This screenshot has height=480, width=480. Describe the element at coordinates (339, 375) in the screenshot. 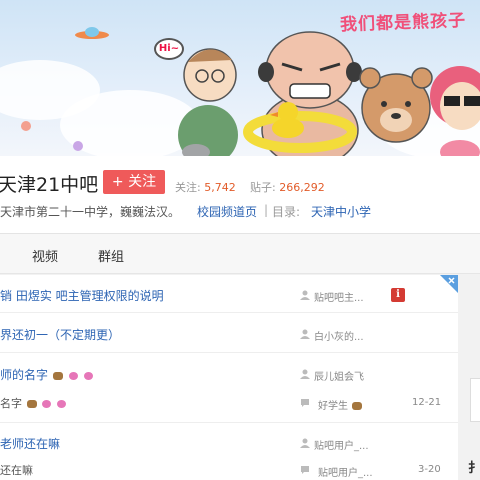

I see `thread-author: 辰儿姐会飞` at that location.